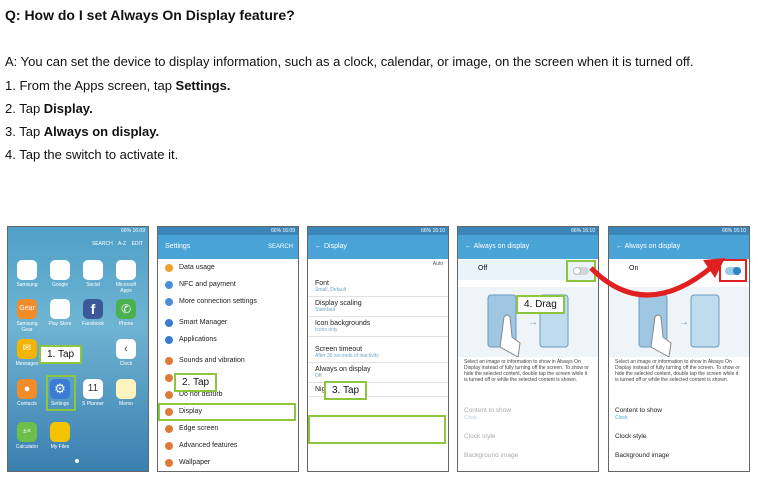 The width and height of the screenshot is (758, 480). Describe the element at coordinates (93, 309) in the screenshot. I see `facebook-icon: f` at that location.